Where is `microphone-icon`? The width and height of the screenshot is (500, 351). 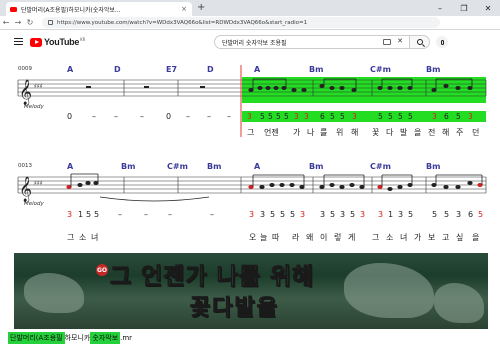 microphone-icon is located at coordinates (442, 42).